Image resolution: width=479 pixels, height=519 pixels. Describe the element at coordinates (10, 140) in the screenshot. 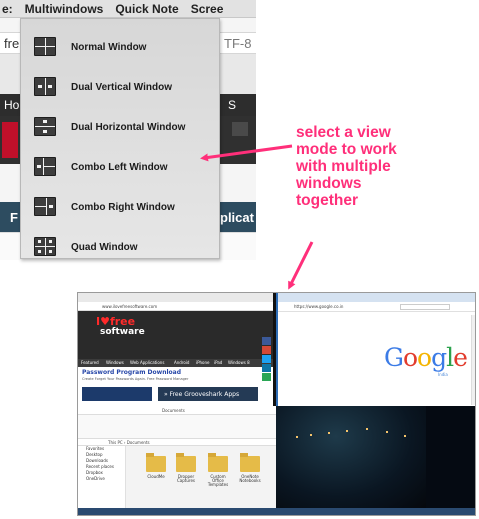

I see `banner-red-block` at that location.